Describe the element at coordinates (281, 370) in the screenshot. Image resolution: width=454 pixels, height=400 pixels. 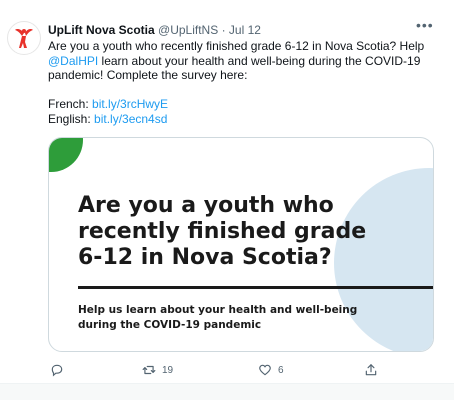
I see `like-count: 6` at that location.